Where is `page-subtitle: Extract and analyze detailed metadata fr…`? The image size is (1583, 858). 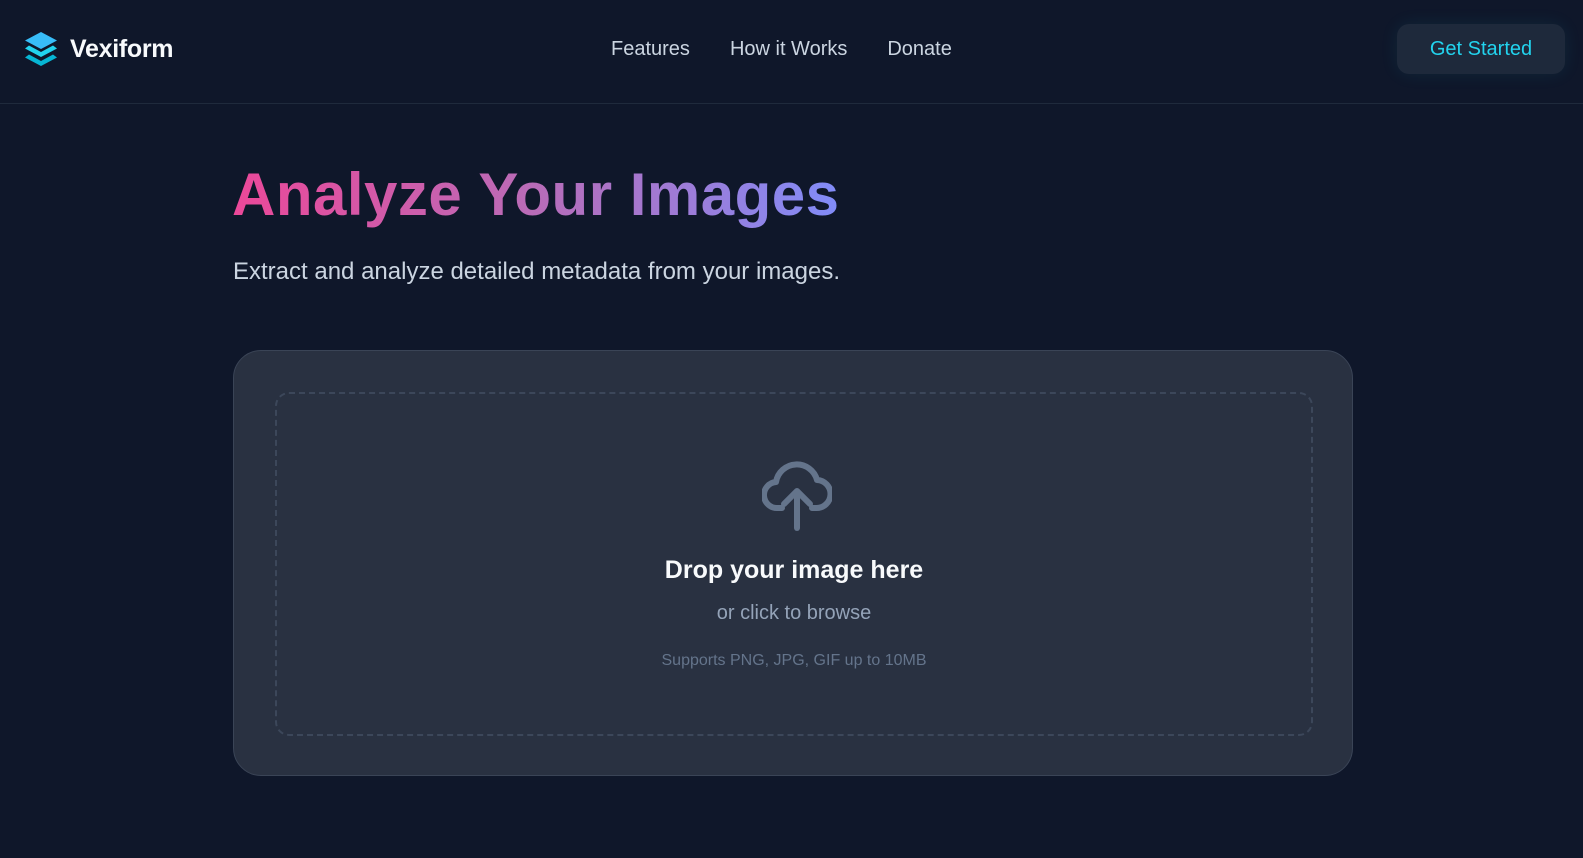 page-subtitle: Extract and analyze detailed metadata fr… is located at coordinates (536, 271).